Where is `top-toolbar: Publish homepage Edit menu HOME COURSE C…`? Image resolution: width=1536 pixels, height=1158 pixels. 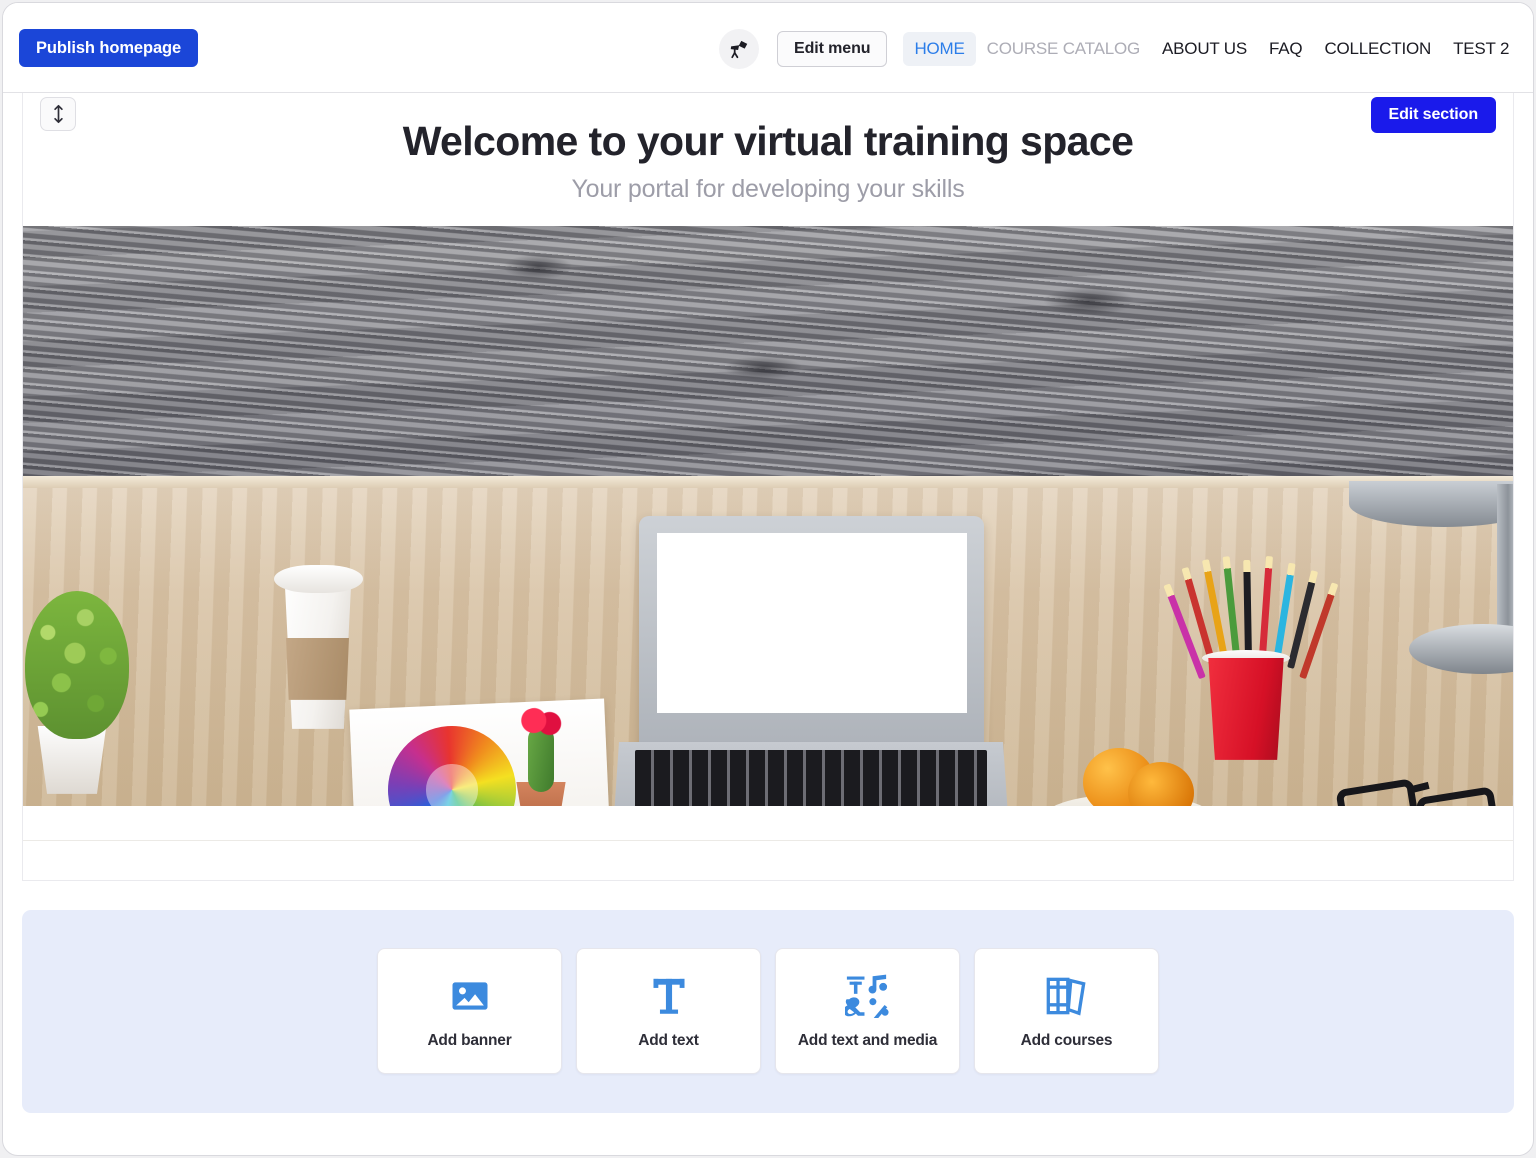 top-toolbar: Publish homepage Edit menu HOME COURSE C… is located at coordinates (768, 48).